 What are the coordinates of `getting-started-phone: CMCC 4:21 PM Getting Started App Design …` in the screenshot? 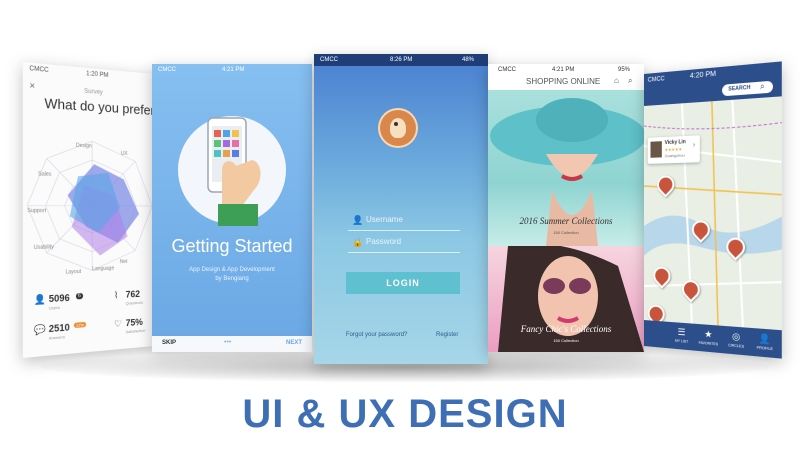 It's located at (232, 208).